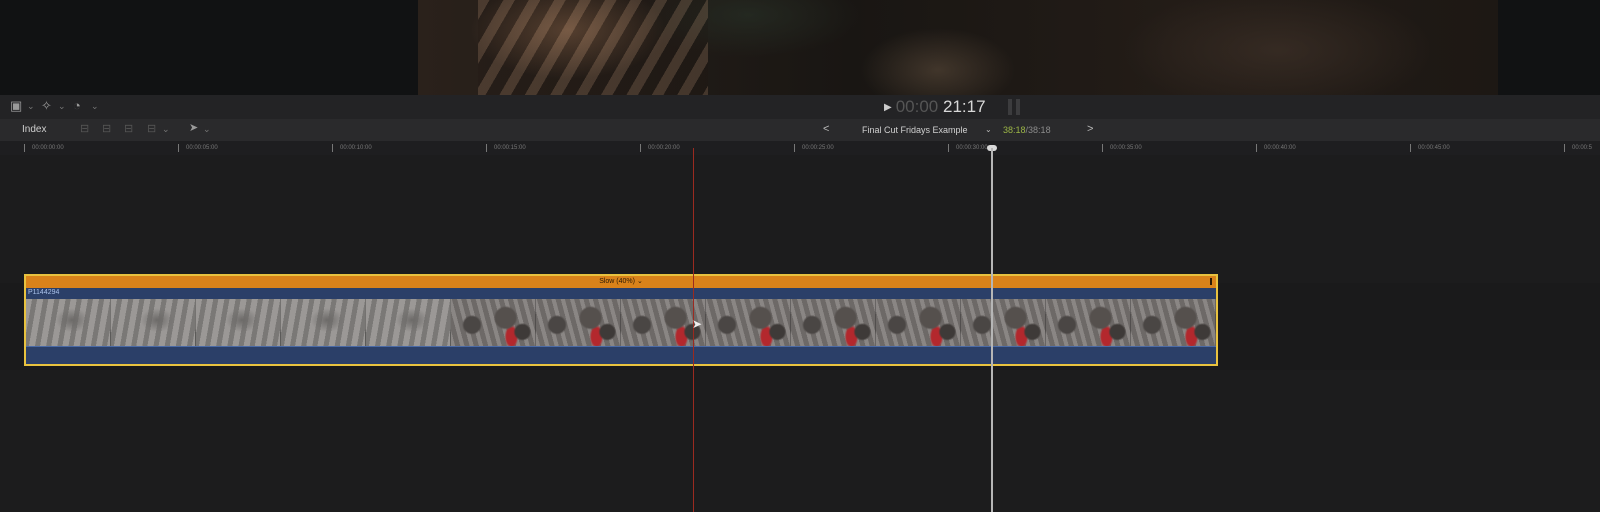 Image resolution: width=1600 pixels, height=512 pixels. I want to click on project-duration: 38:18/38:18, so click(1027, 130).